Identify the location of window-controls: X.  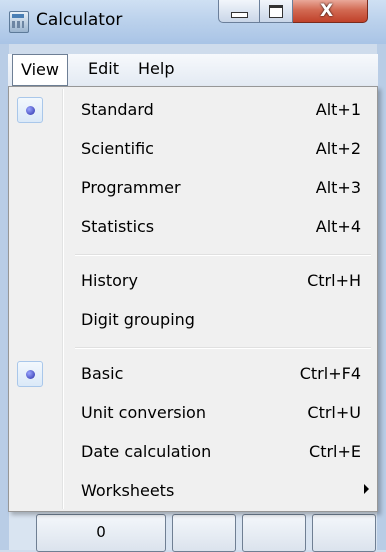
(293, 12).